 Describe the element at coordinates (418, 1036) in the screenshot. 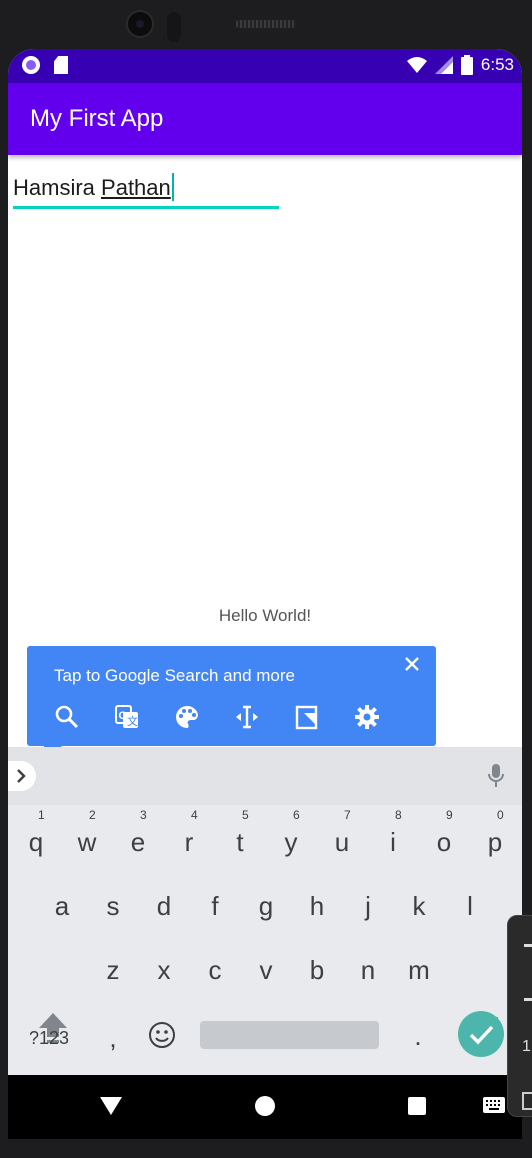

I see `period-key: .` at that location.